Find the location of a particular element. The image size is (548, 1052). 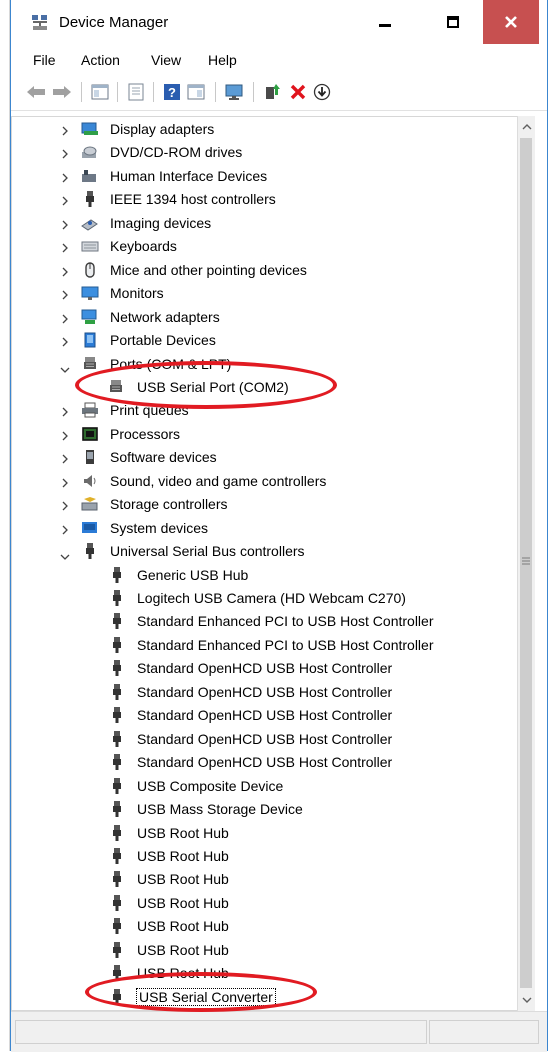

tree-item-logitech-usb-camera-hd-webcam-c270: Logitech USB Camera (HD Webcam C270) is located at coordinates (264, 598).